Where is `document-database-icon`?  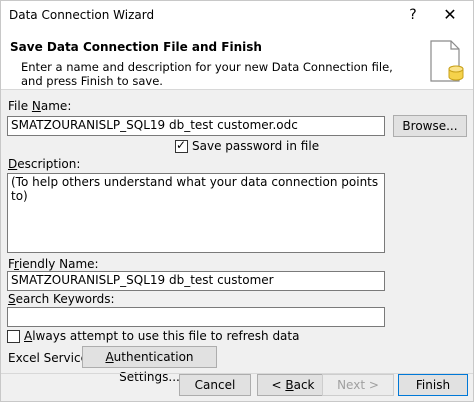 document-database-icon is located at coordinates (447, 61).